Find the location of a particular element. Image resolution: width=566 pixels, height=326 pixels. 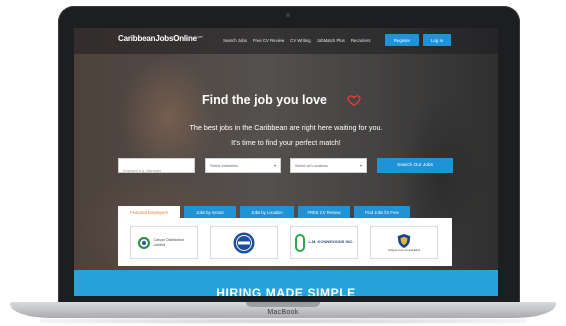

login-button: Log in is located at coordinates (437, 40).